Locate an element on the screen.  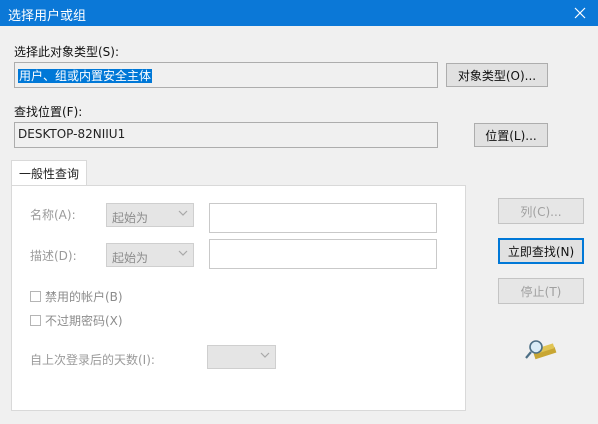
stop-button: 停止(T) is located at coordinates (541, 291).